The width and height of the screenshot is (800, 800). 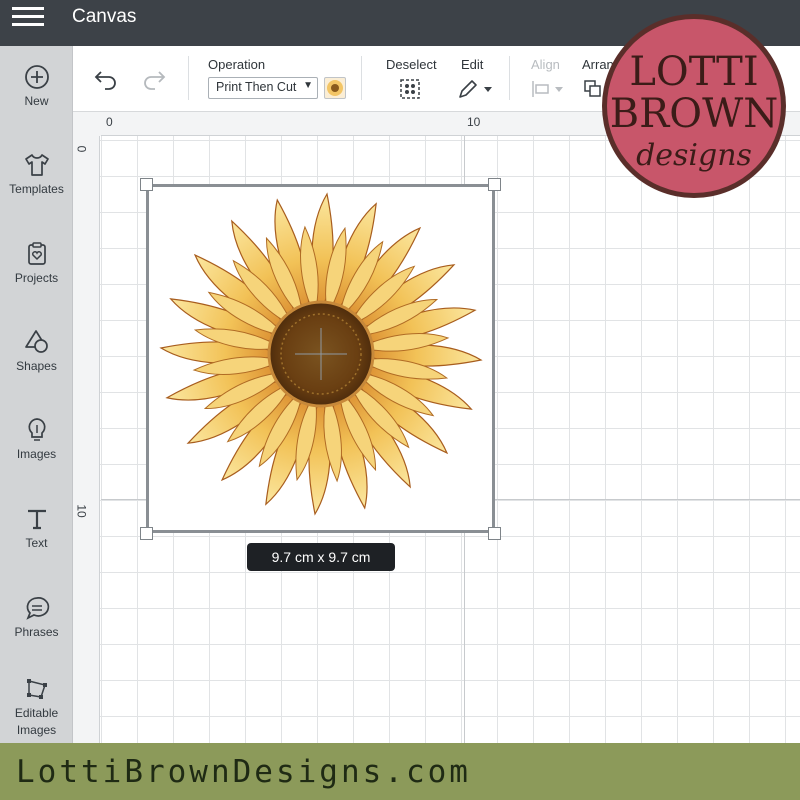 I want to click on bottom-banner: LottiBrownDesigns.com, so click(x=400, y=771).